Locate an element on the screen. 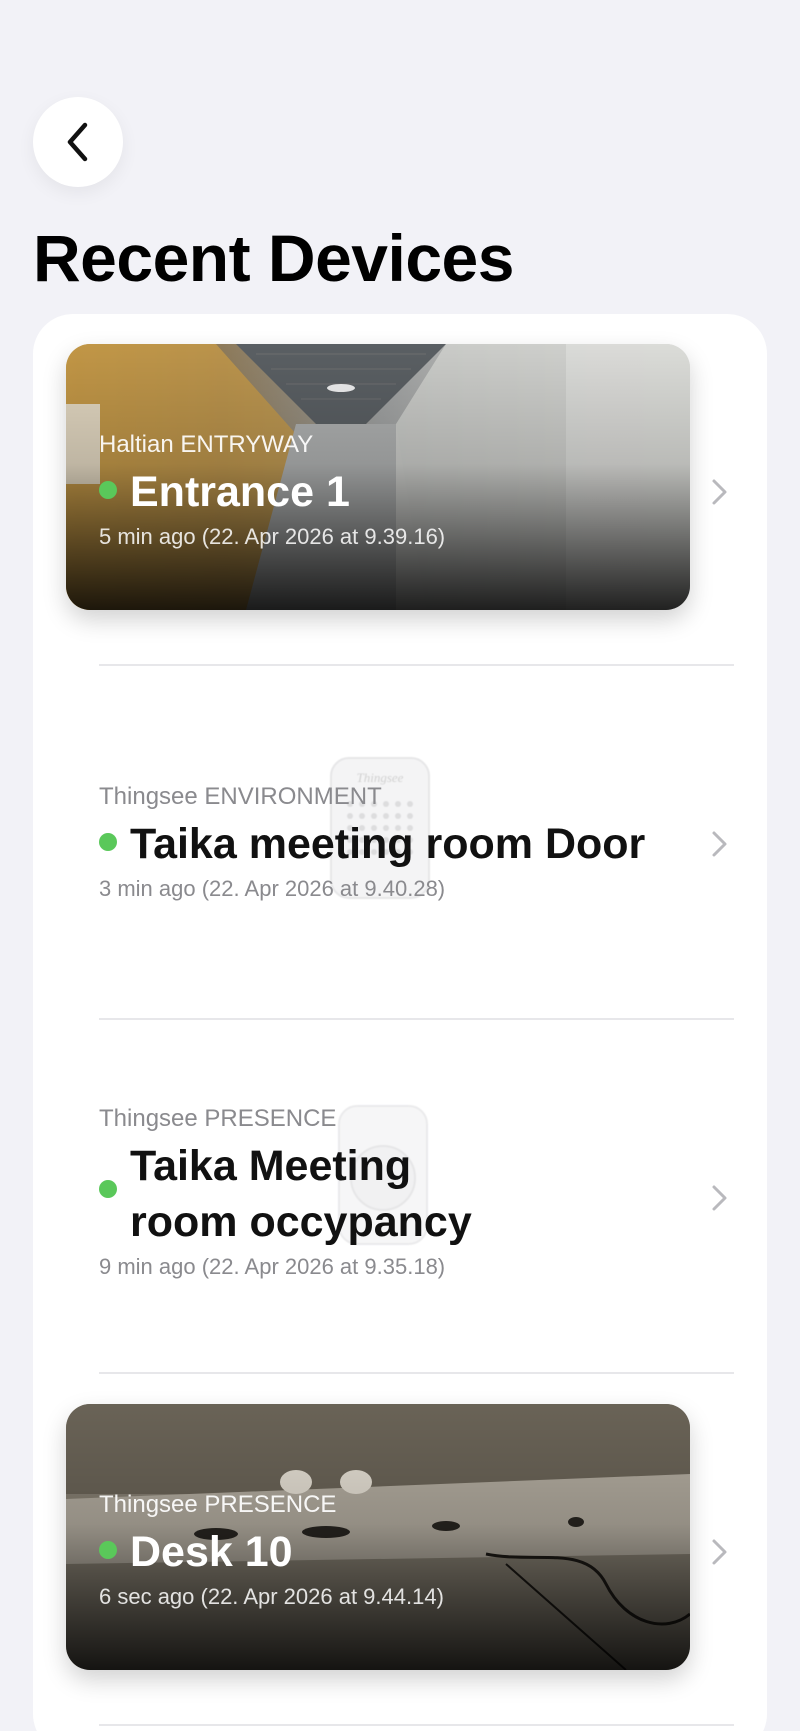  last-seen-time: 3 min ago (22. Apr 2026 at 9.40.28) is located at coordinates (272, 888).